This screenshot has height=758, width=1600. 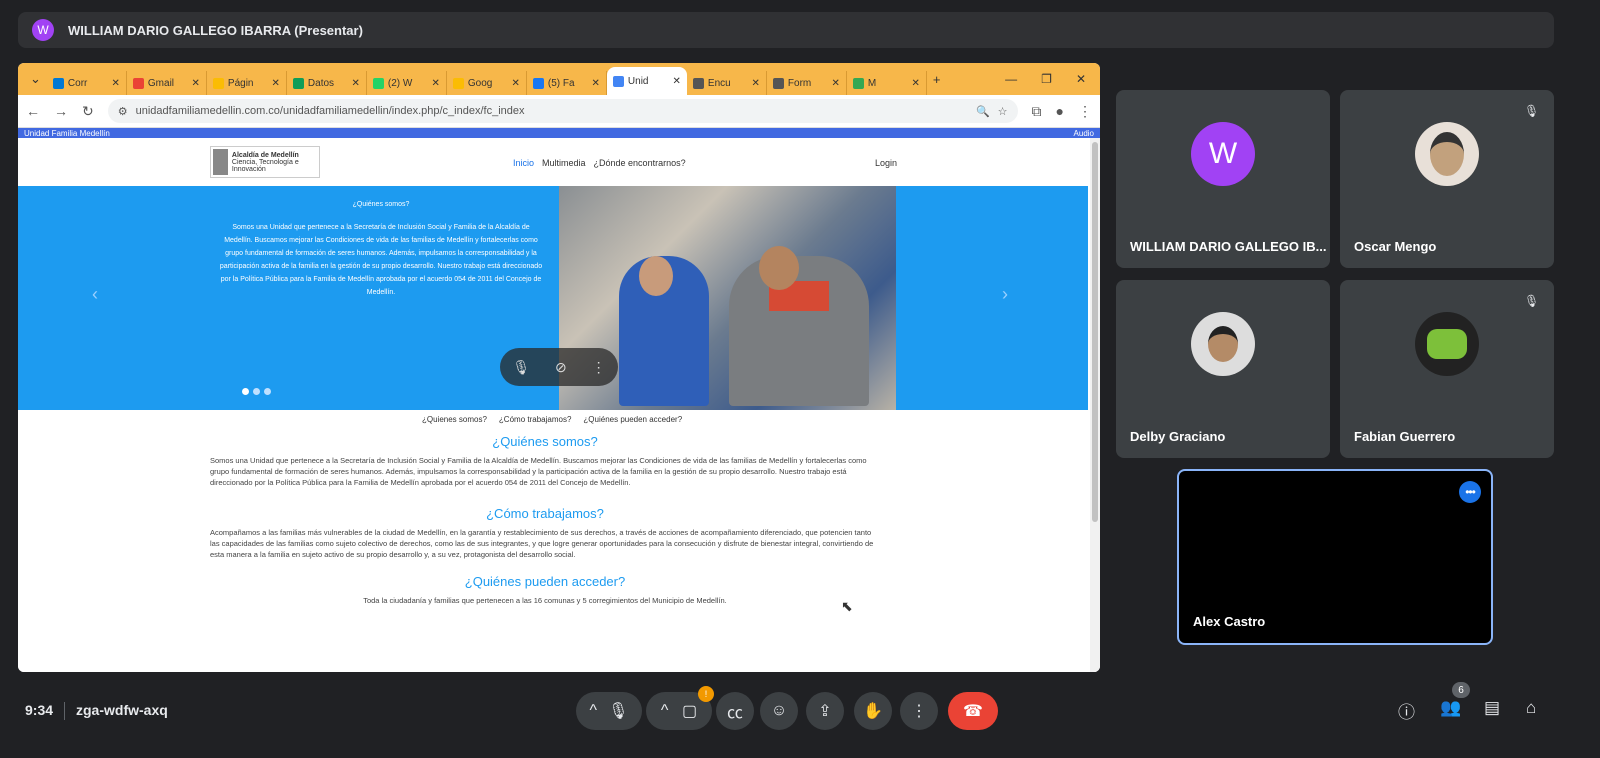 I want to click on camera-control: ^ ▢ !, so click(x=680, y=708).